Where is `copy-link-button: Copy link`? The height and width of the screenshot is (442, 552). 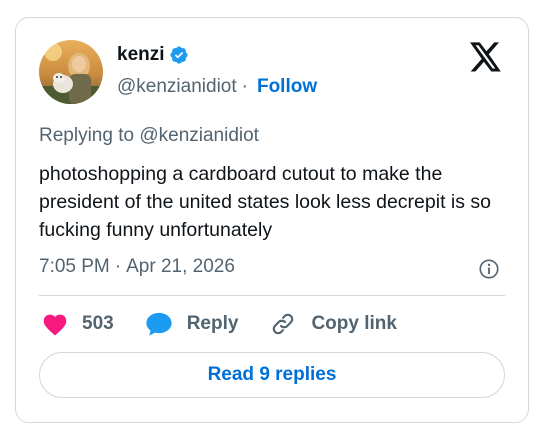
copy-link-button: Copy link is located at coordinates (333, 324).